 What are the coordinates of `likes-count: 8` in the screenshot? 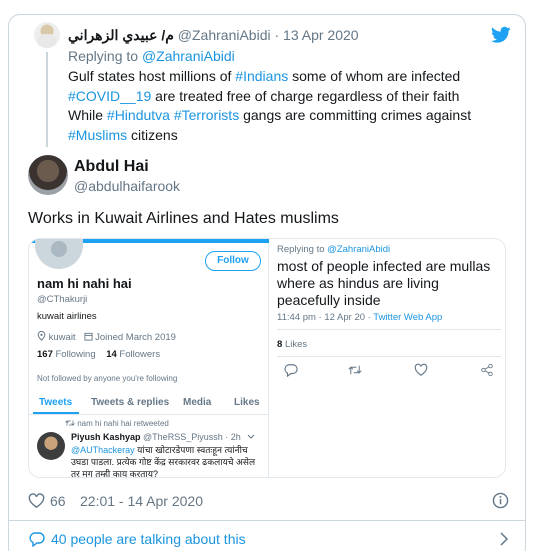 It's located at (280, 344).